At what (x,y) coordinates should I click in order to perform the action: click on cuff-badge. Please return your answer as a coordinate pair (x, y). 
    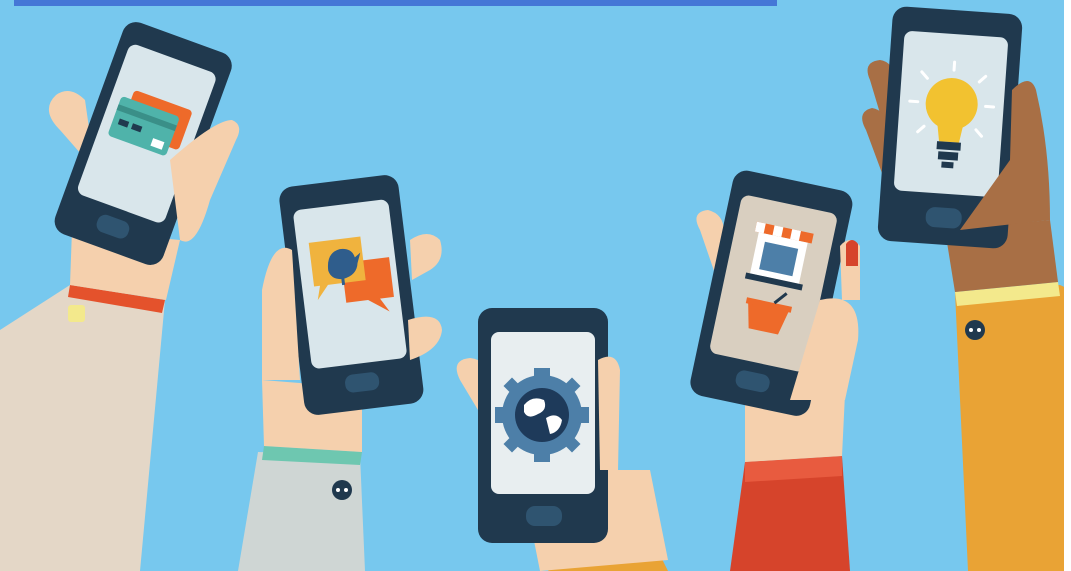
    Looking at the image, I should click on (76, 313).